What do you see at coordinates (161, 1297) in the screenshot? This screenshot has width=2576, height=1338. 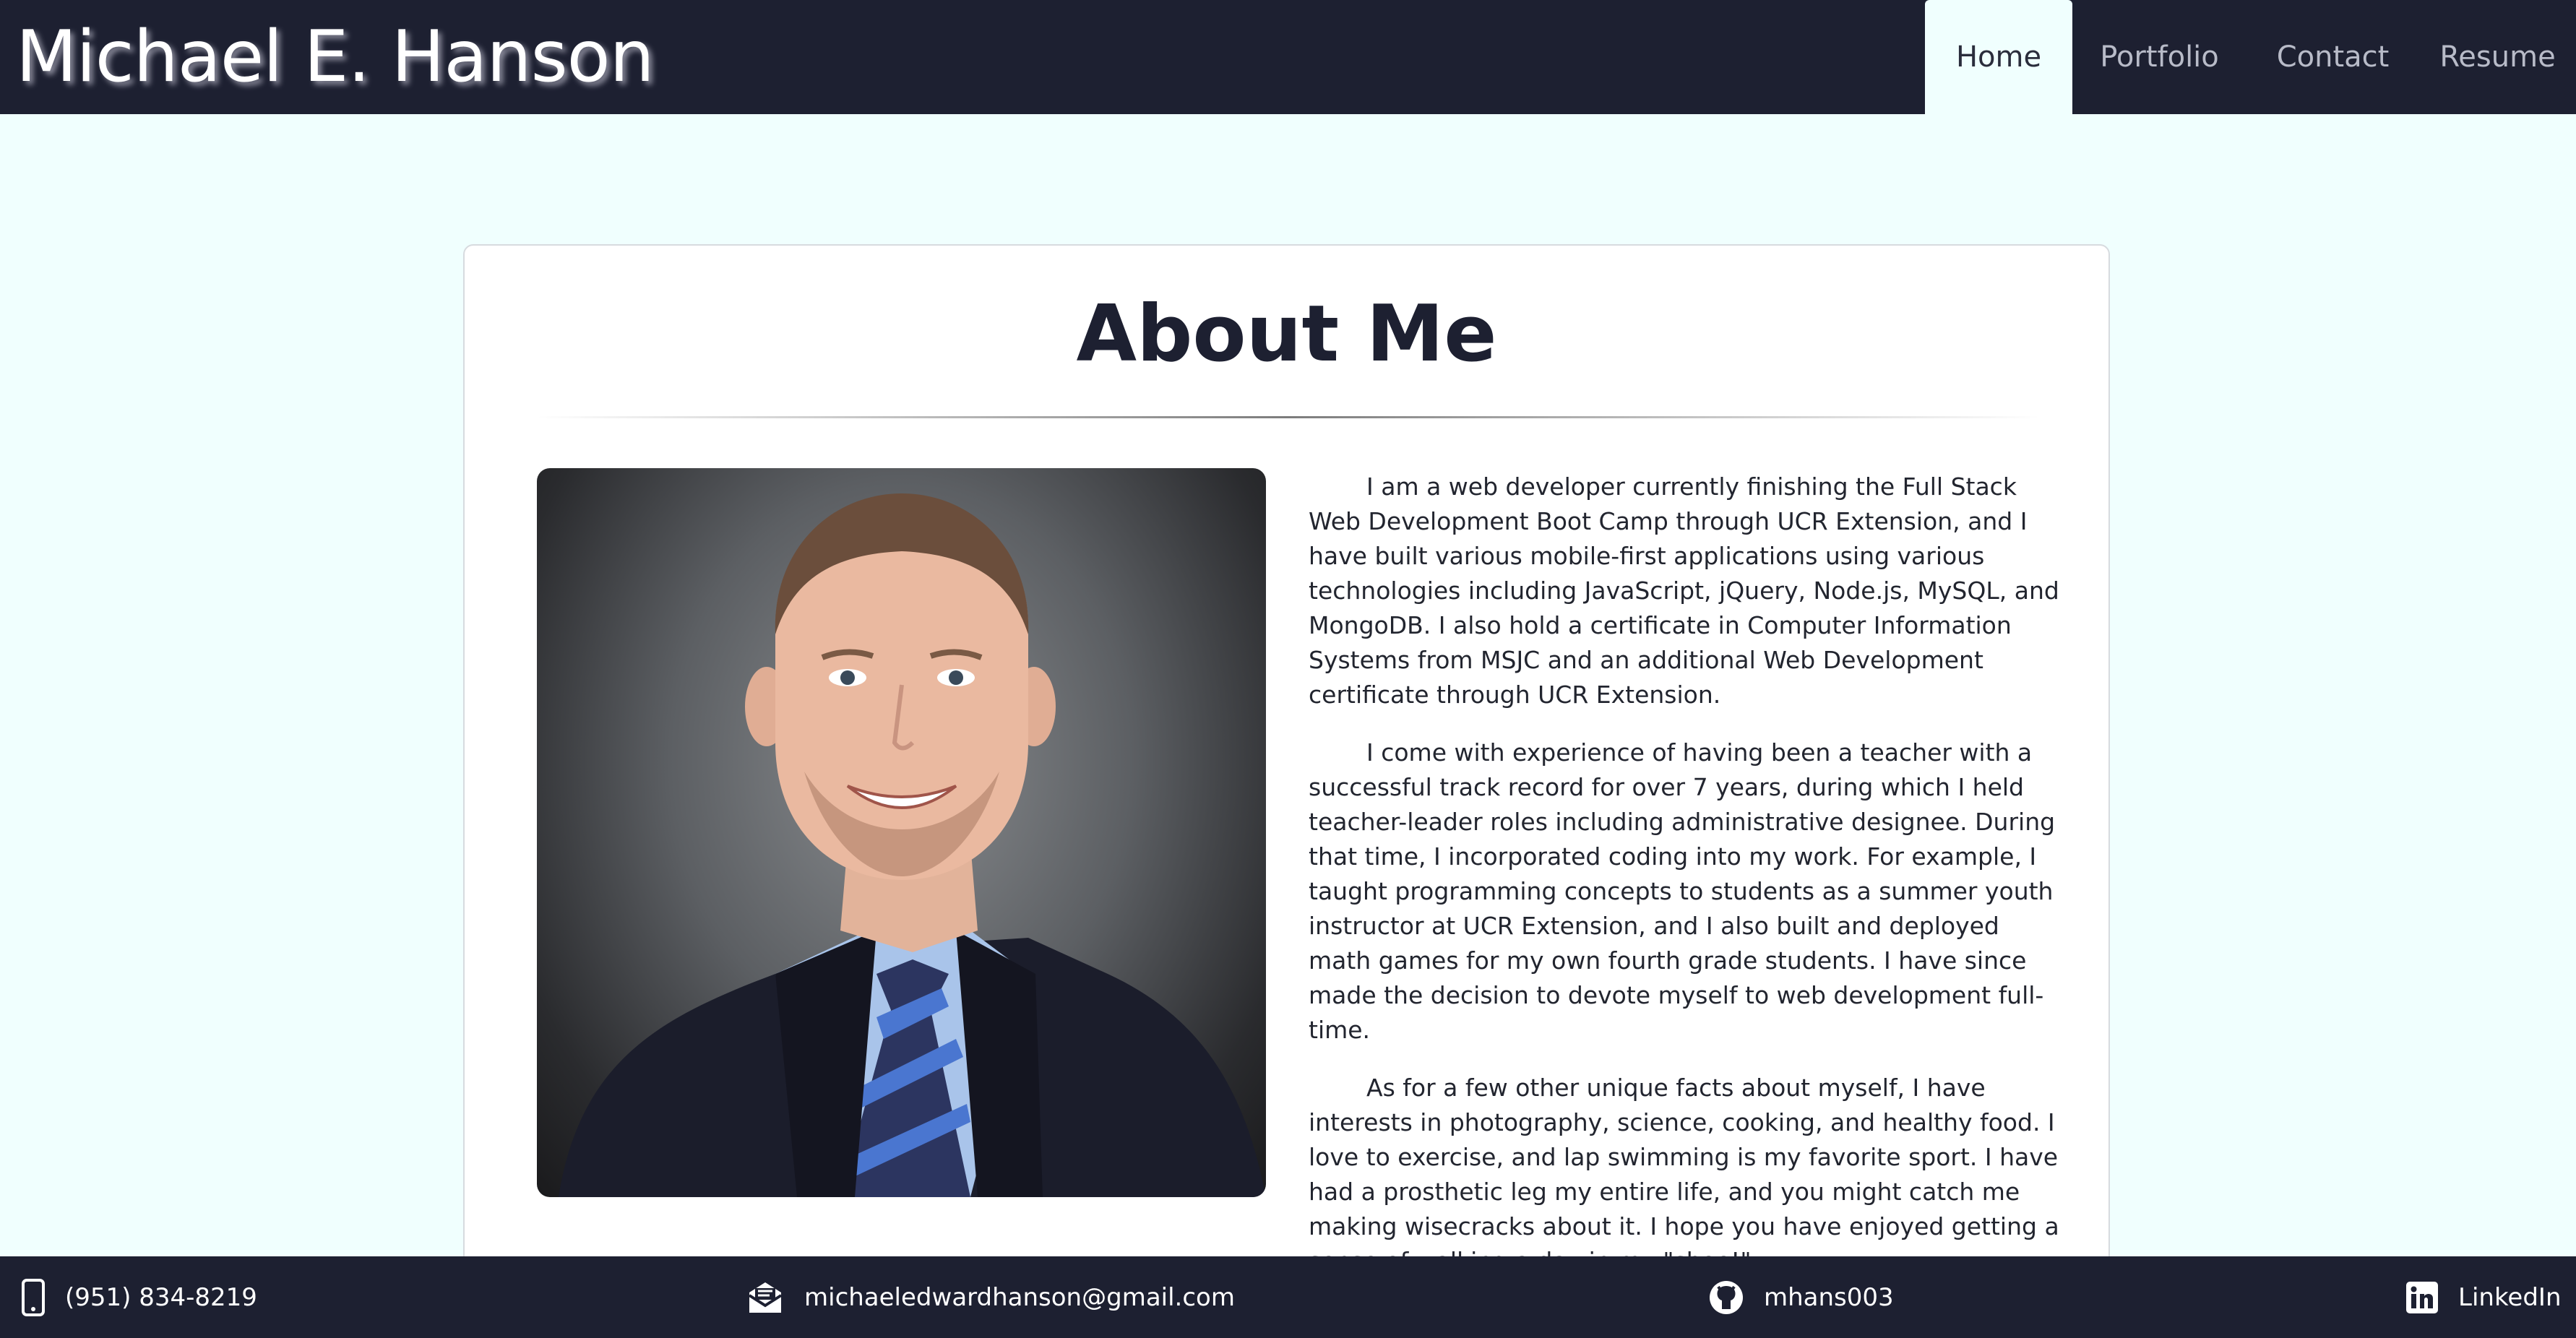 I see `footer-phone-label: (951) 834-8219` at bounding box center [161, 1297].